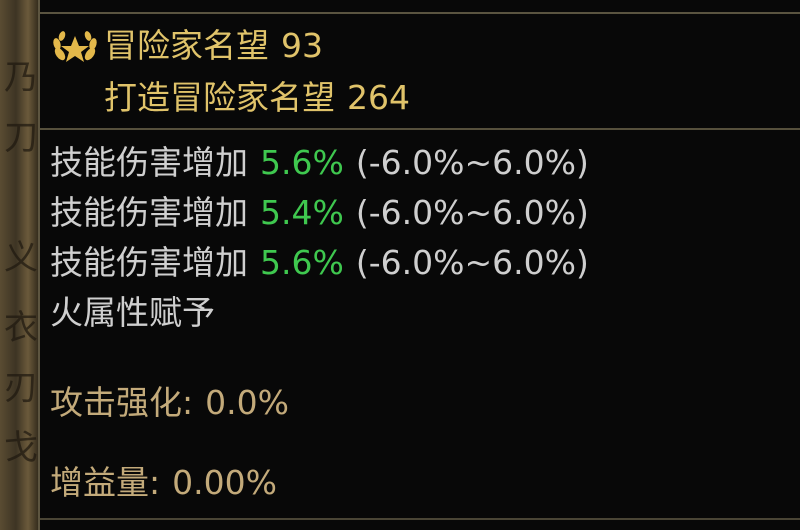  What do you see at coordinates (224, 482) in the screenshot?
I see `buff-amount-value: 0.00%` at bounding box center [224, 482].